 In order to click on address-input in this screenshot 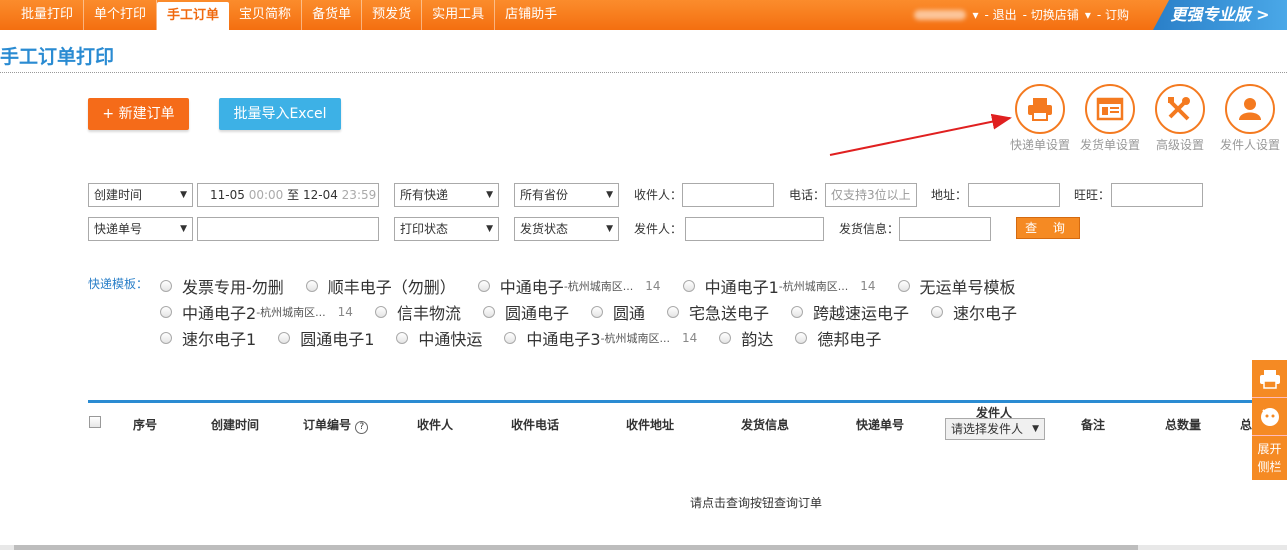, I will do `click(1014, 195)`.